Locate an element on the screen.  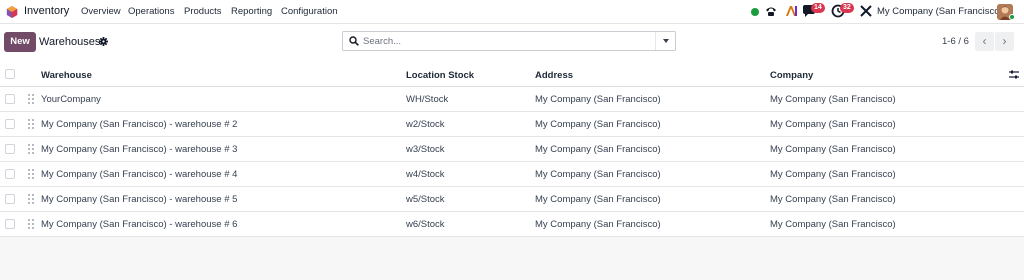
company-switcher: My Company (San Francisco) is located at coordinates (940, 11).